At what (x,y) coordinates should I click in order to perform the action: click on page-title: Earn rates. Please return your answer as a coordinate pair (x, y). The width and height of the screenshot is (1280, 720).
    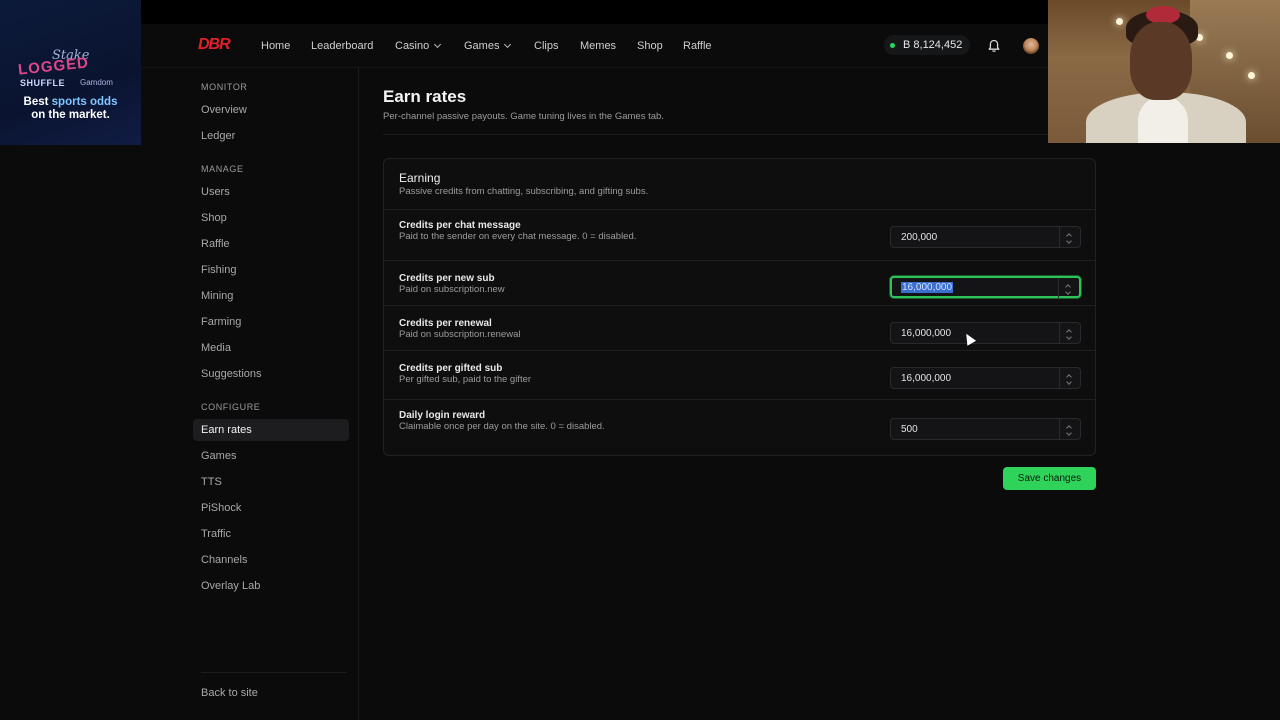
    Looking at the image, I should click on (425, 96).